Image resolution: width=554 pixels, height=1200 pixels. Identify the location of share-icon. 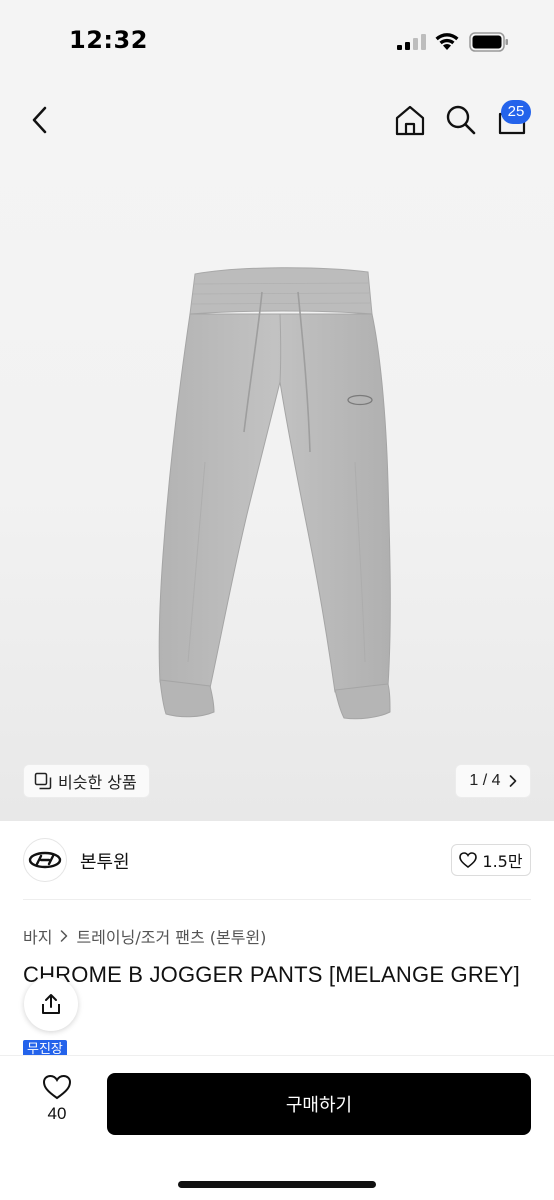
(51, 1004).